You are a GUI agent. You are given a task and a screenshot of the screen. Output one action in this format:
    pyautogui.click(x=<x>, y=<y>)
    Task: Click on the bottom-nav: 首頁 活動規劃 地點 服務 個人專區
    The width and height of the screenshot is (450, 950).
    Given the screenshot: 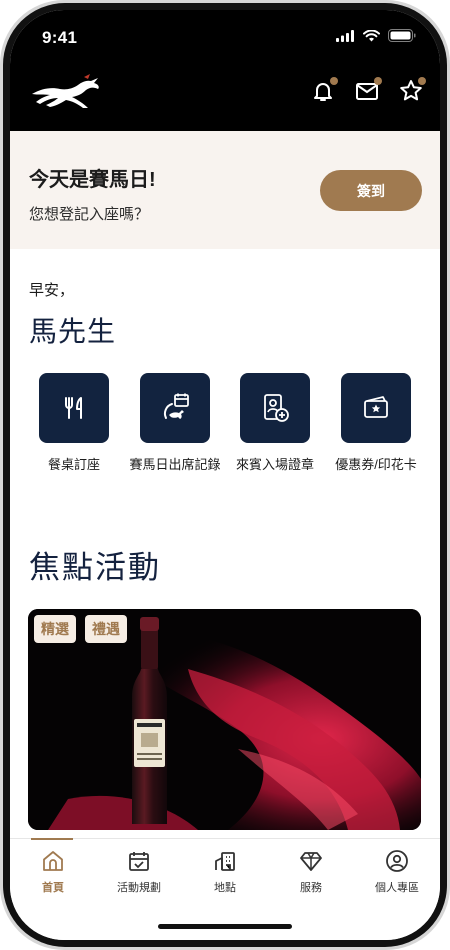 What is the action you would take?
    pyautogui.click(x=225, y=889)
    